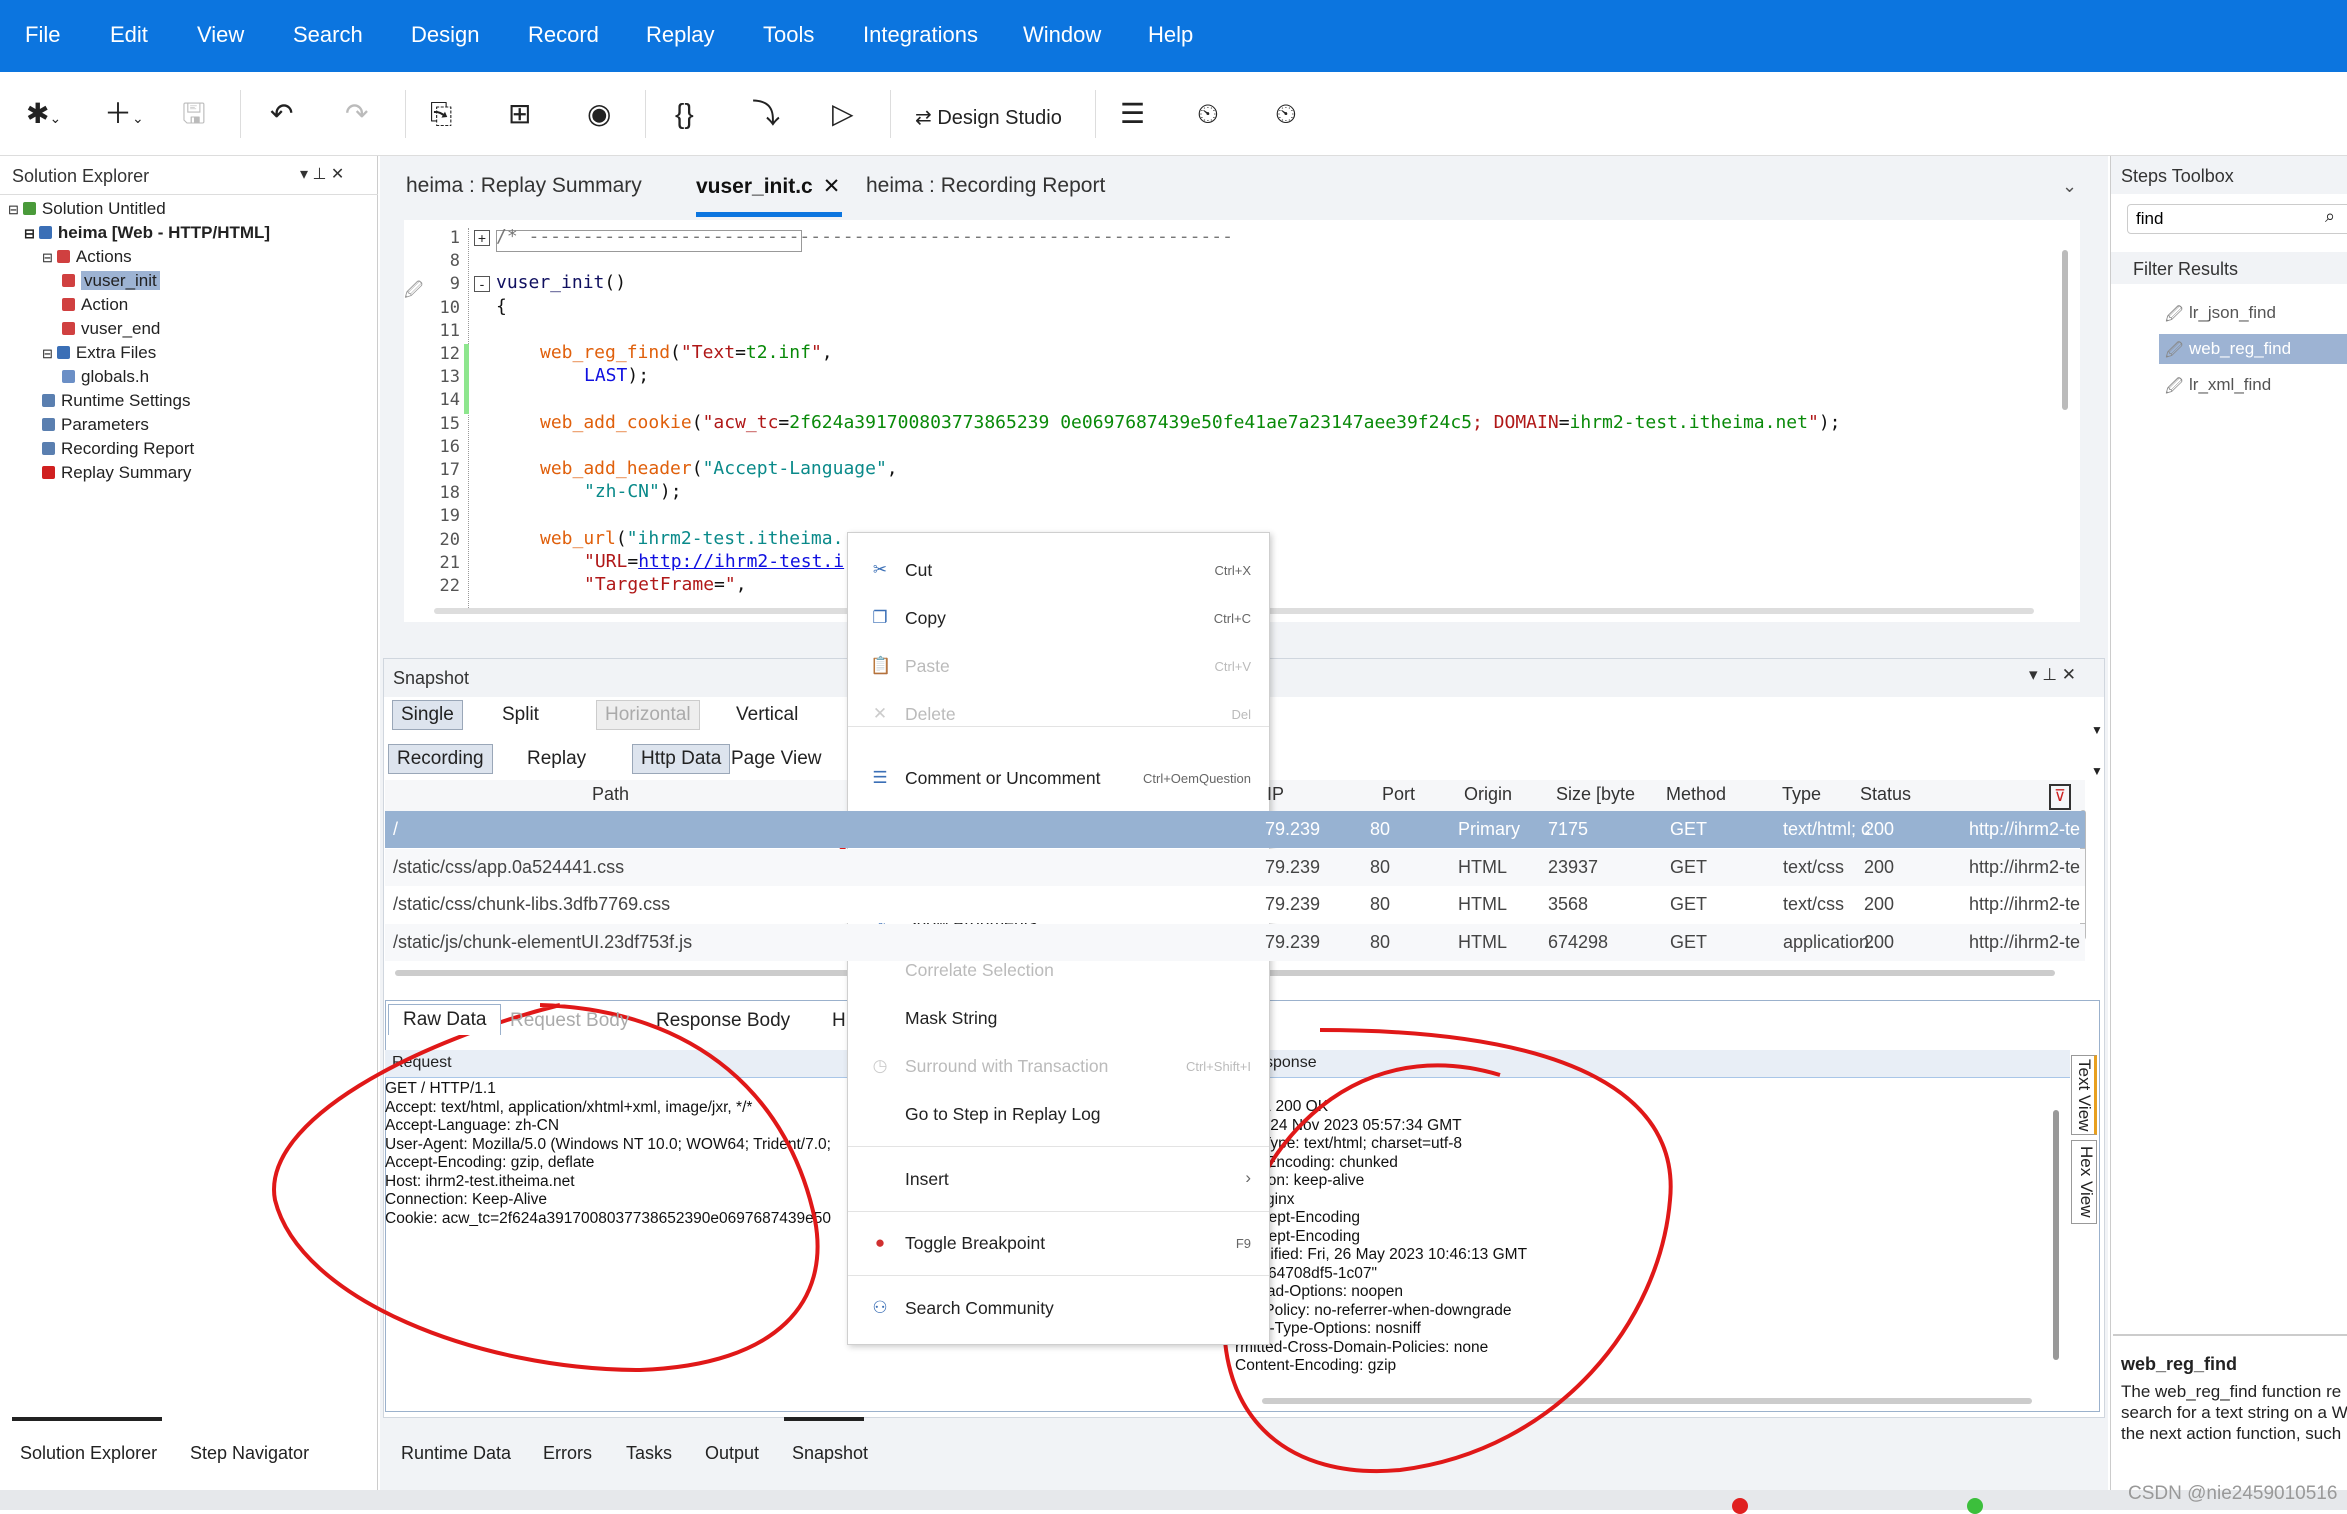 This screenshot has height=1514, width=2347. I want to click on menu-item-toggle-breakpoint: ● Toggle Breakpoint F9, so click(1058, 1243).